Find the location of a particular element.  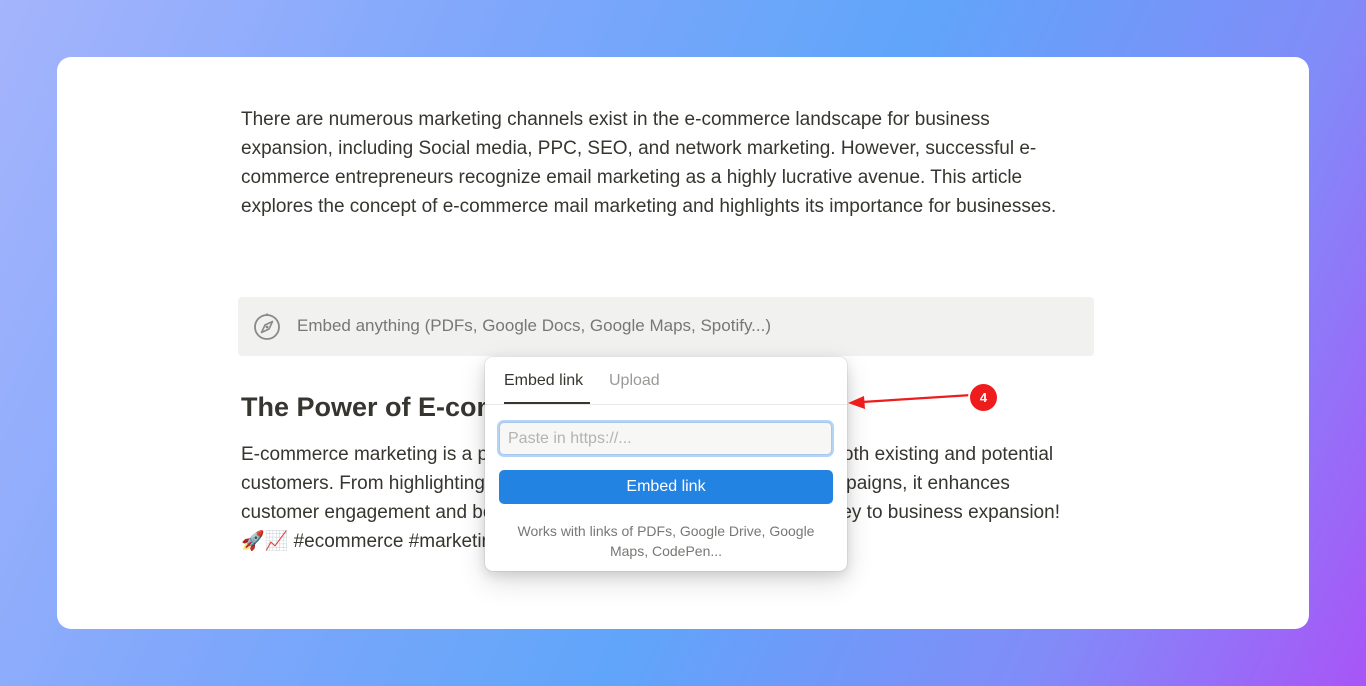

popover-tabs: Embed link Upload is located at coordinates (666, 381).